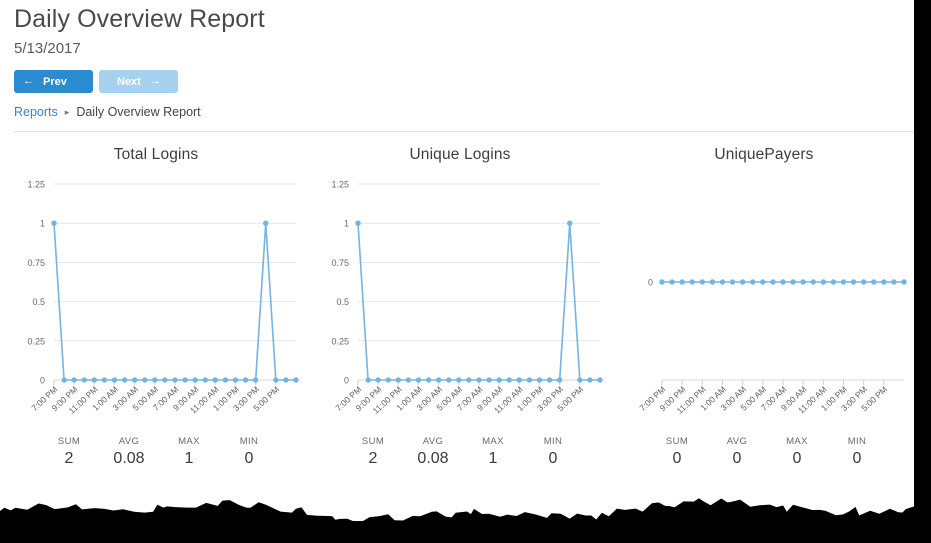 This screenshot has width=931, height=543. I want to click on stat-avg-value: 0, so click(737, 458).